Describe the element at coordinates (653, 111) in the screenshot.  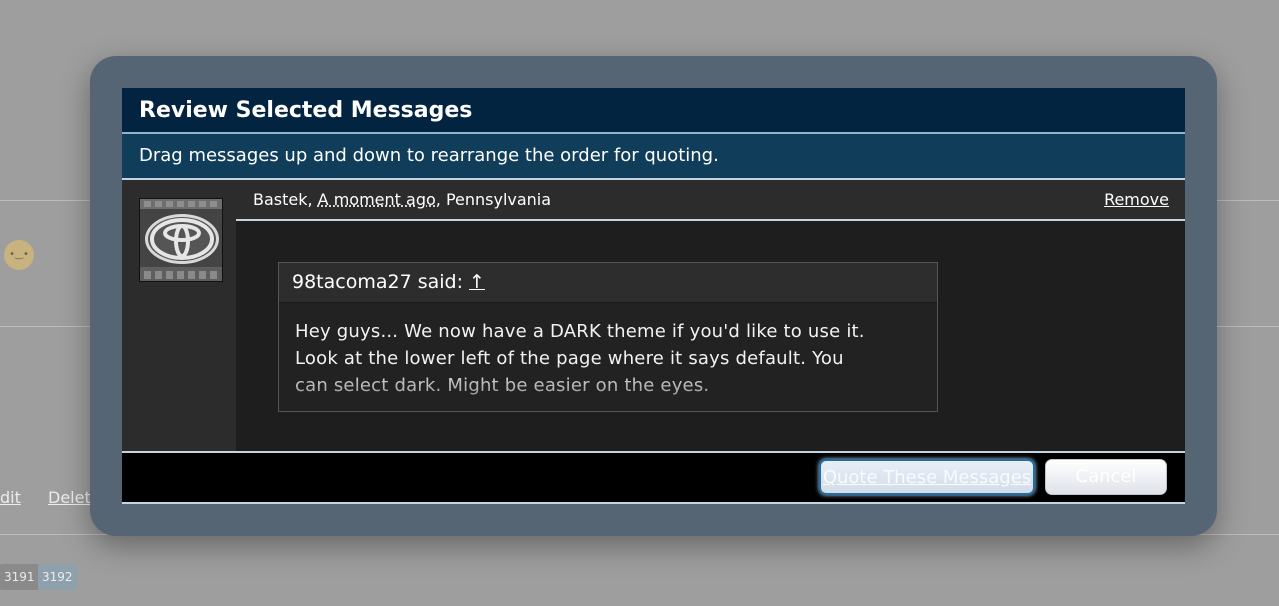
I see `dialog-title: Review Selected Messages` at that location.